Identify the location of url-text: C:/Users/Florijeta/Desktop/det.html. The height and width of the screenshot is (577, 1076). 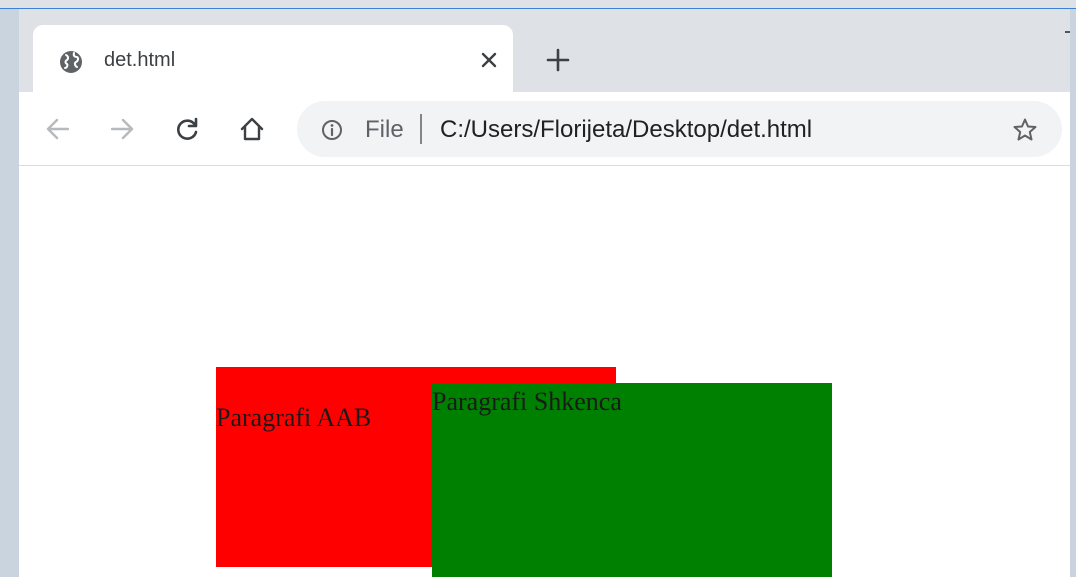
(626, 130).